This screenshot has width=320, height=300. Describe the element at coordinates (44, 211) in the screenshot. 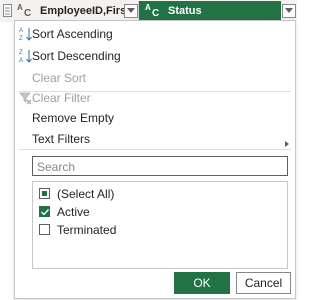

I see `active-checkbox` at that location.